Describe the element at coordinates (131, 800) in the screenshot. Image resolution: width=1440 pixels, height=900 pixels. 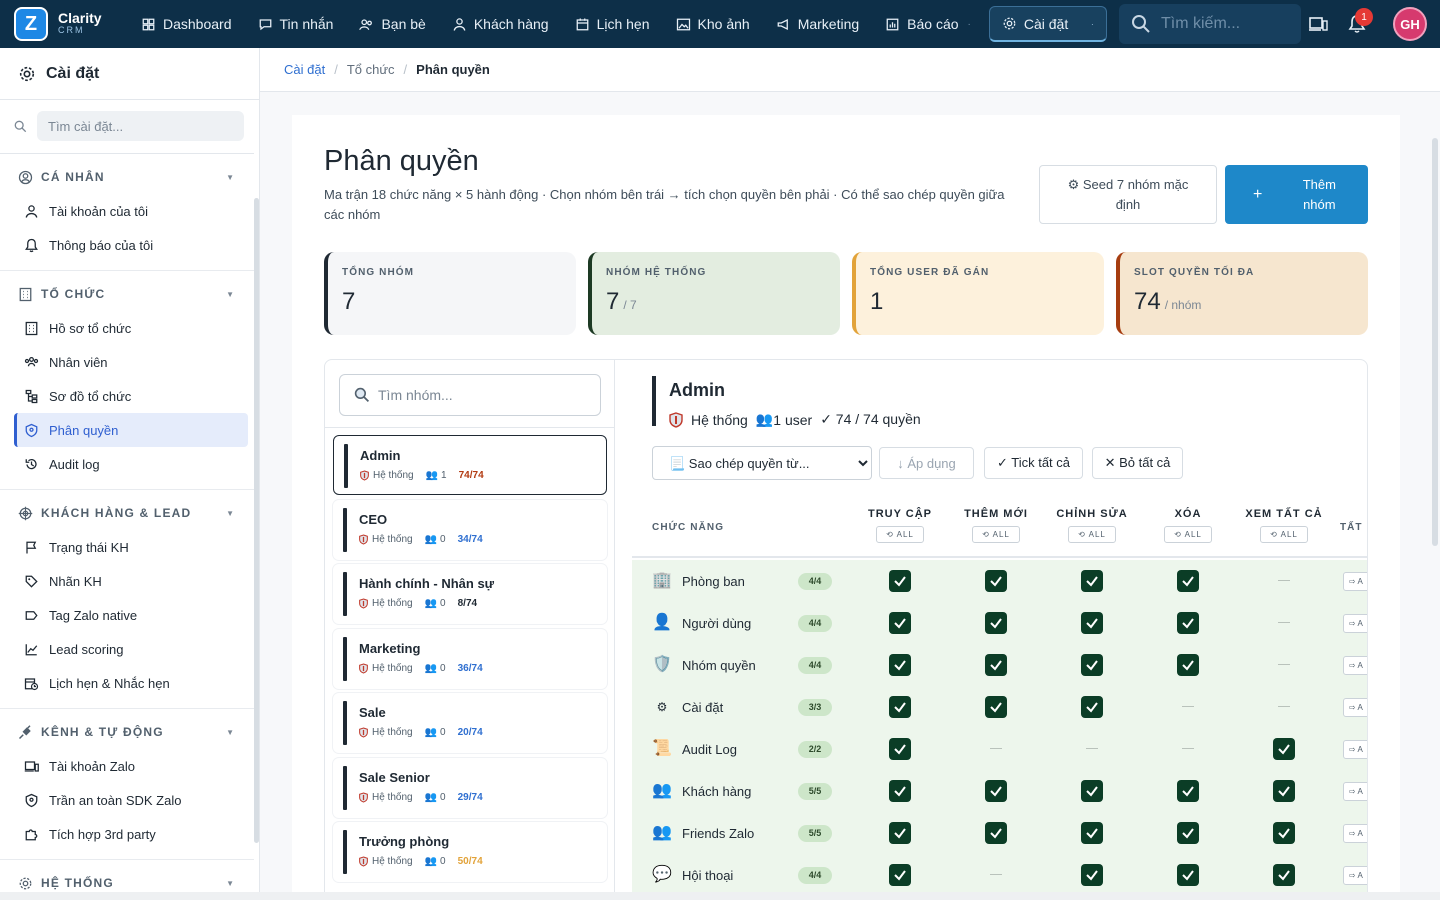
I see `sidebar-item: Trần an toàn SDK Zalo` at that location.